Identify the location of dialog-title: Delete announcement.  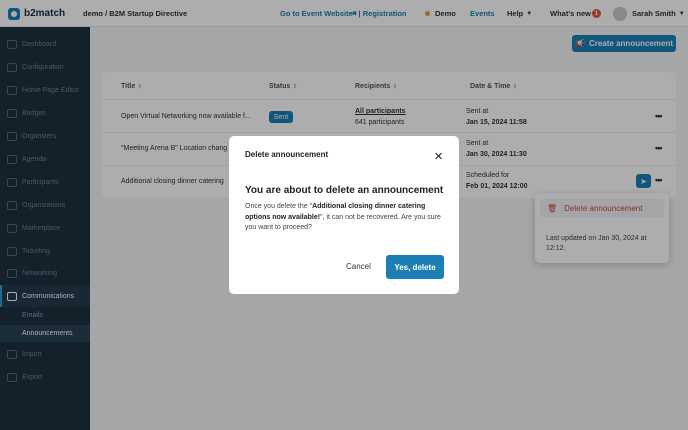
(287, 154).